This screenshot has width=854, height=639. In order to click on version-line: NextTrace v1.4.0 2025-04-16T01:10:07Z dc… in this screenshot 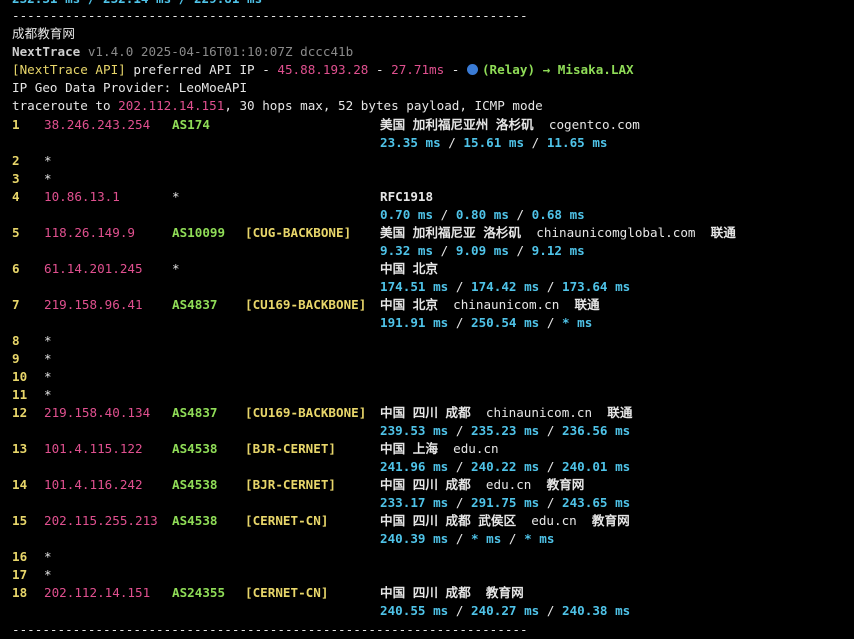, I will do `click(182, 52)`.